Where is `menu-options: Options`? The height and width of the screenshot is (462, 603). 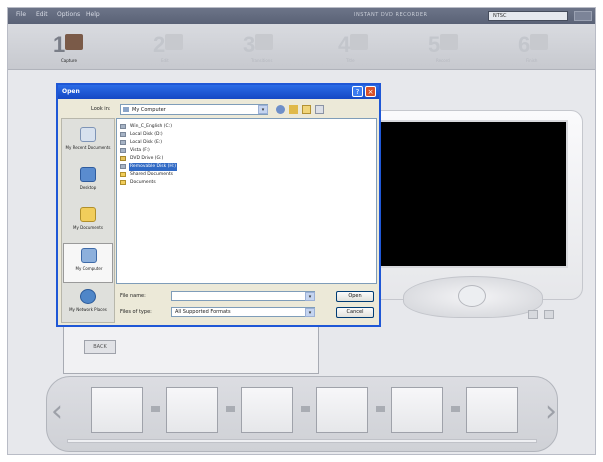 menu-options: Options is located at coordinates (68, 14).